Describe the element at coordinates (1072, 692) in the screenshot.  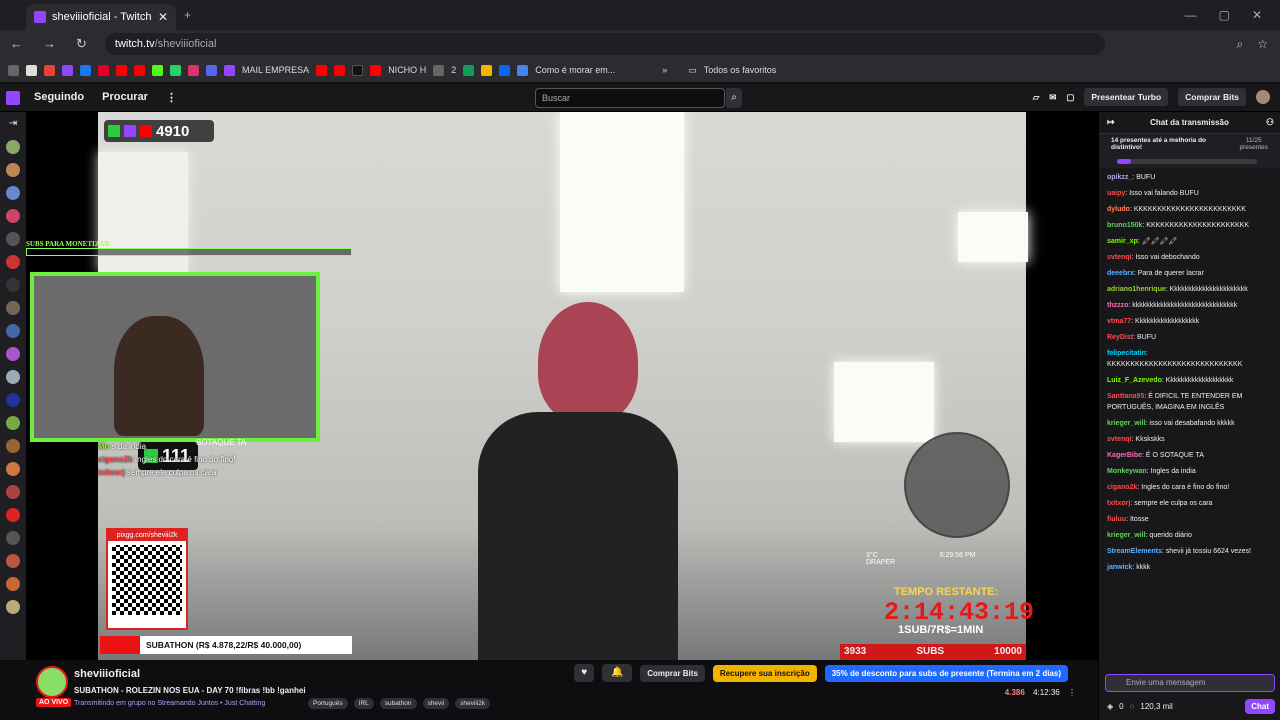
I see `more-options-icon: ⋮` at that location.